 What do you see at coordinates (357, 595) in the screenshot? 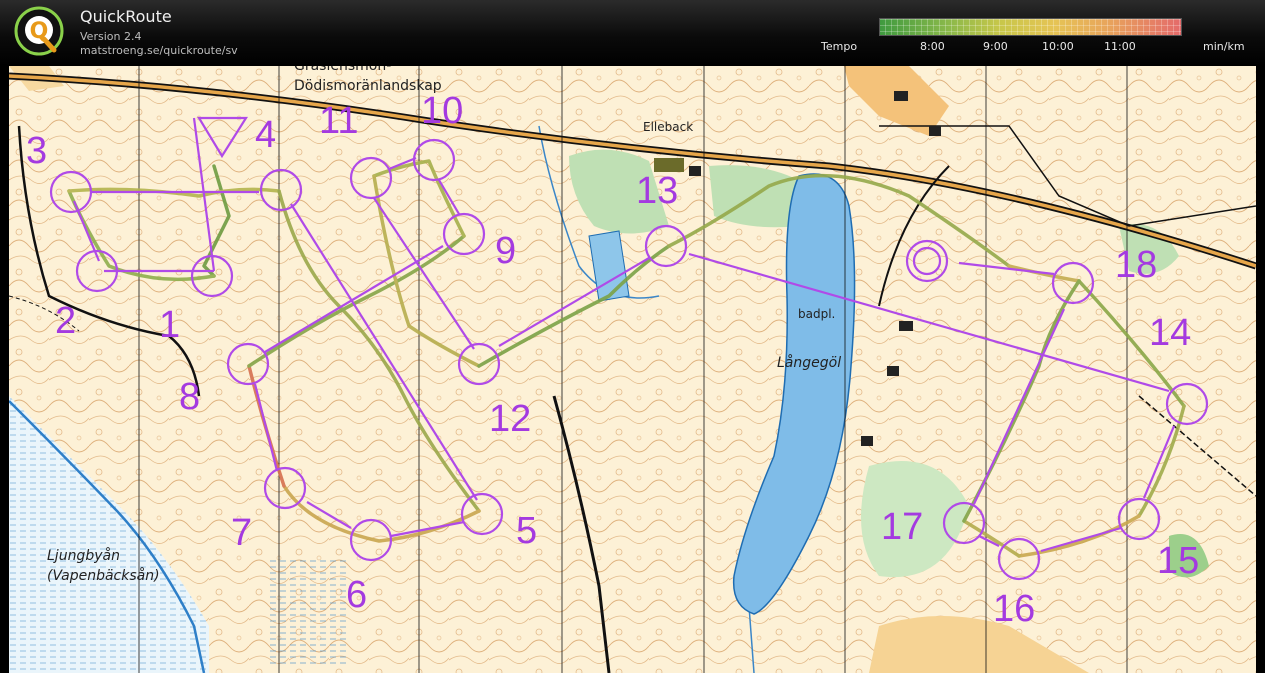
I see `control-number-6: 6` at bounding box center [357, 595].